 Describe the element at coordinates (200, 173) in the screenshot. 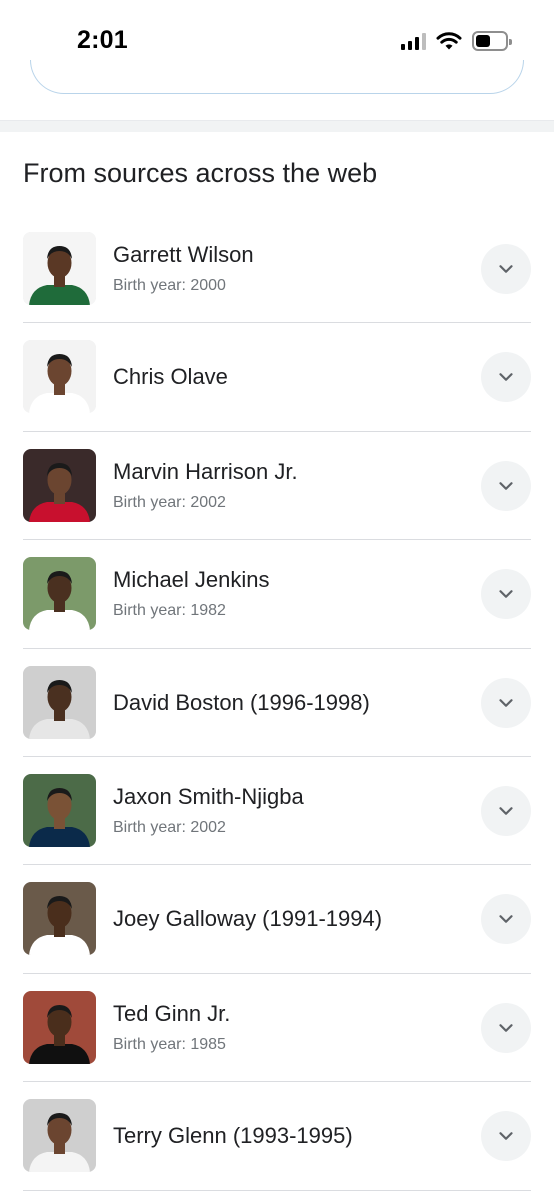

I see `section-heading: From sources across the web` at that location.